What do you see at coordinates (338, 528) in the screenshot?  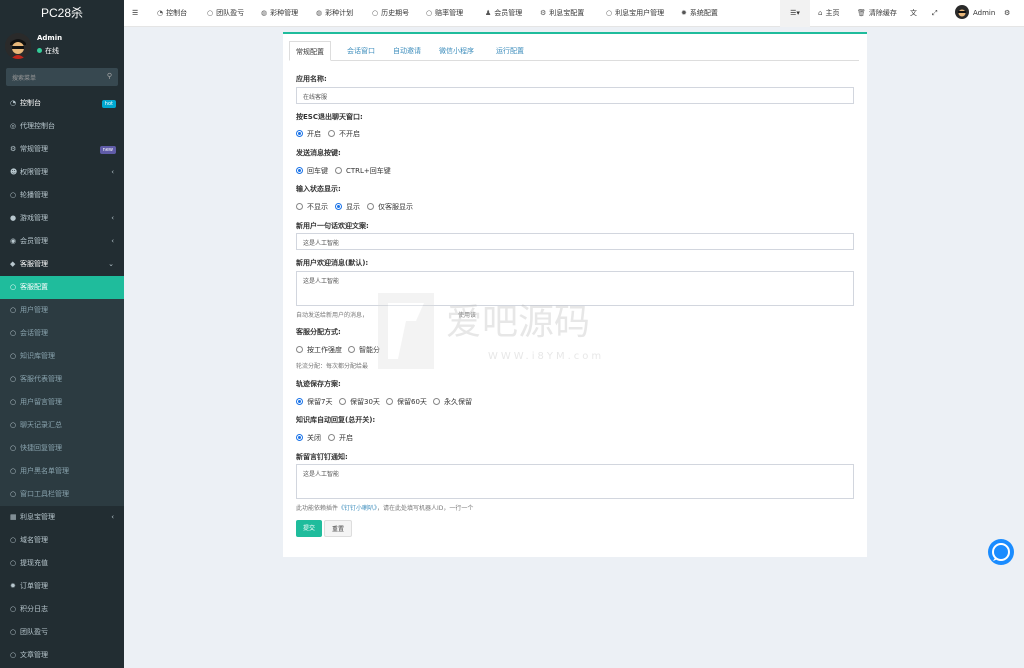 I see `reset-button: 重置` at bounding box center [338, 528].